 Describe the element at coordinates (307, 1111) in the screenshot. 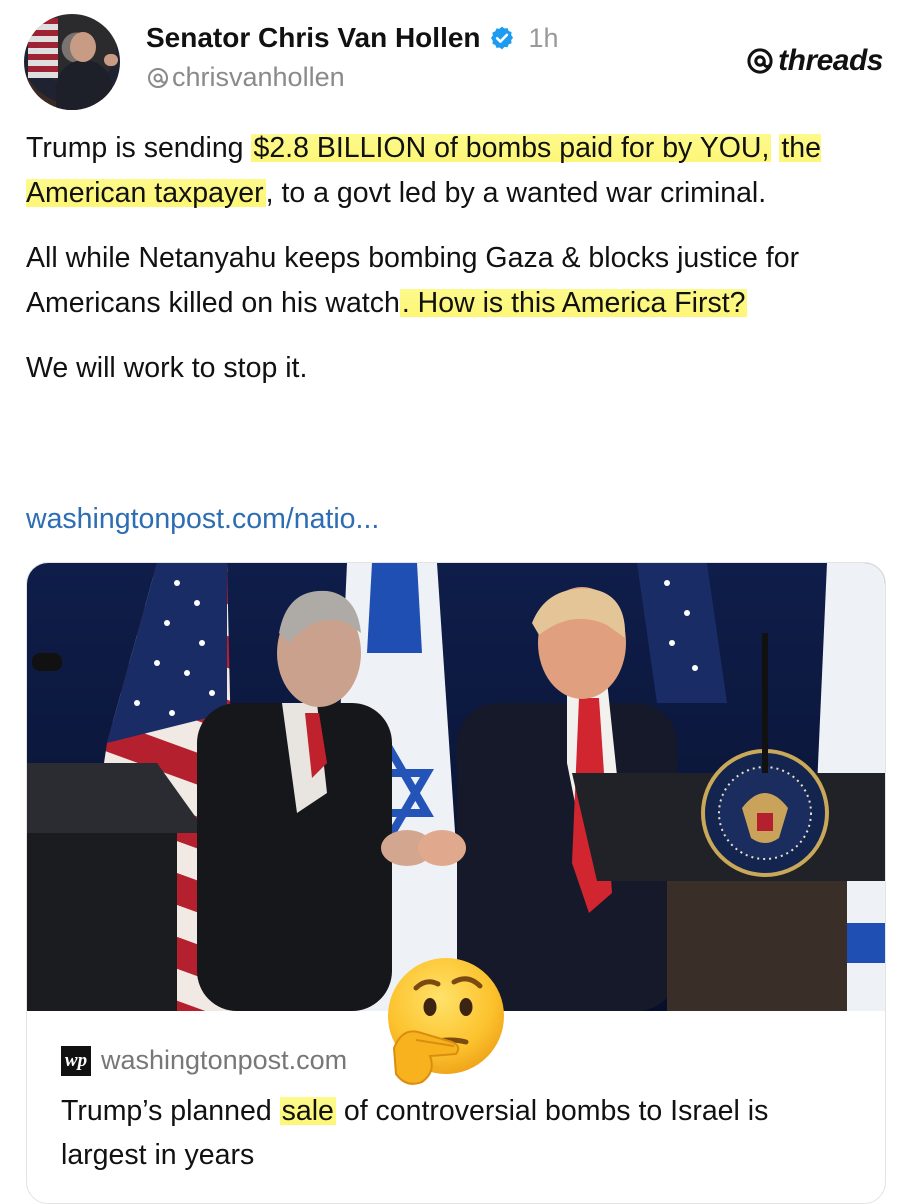

I see `highlight: sale` at that location.